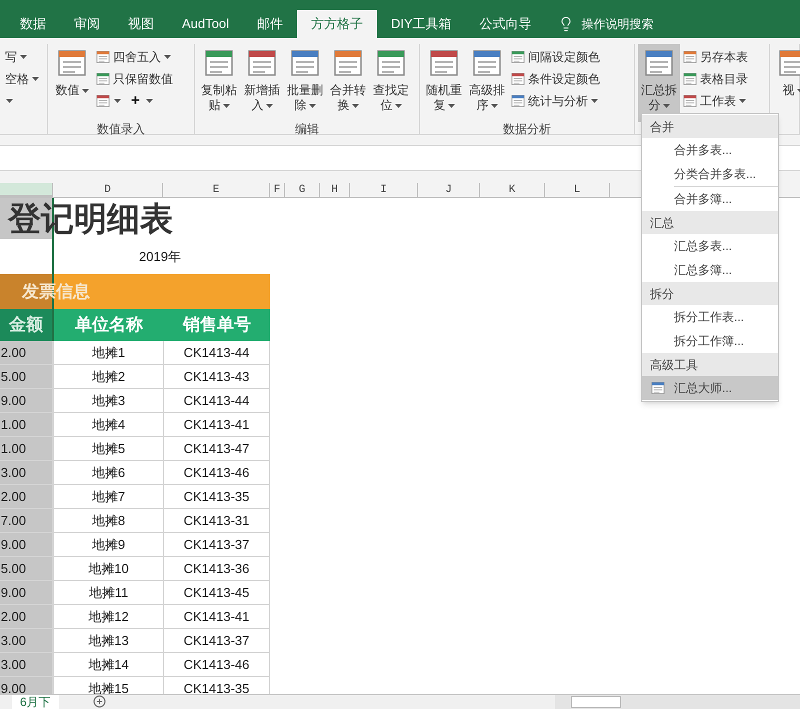 This screenshot has height=709, width=800. What do you see at coordinates (16, 57) in the screenshot?
I see `ribbon-button: 写` at bounding box center [16, 57].